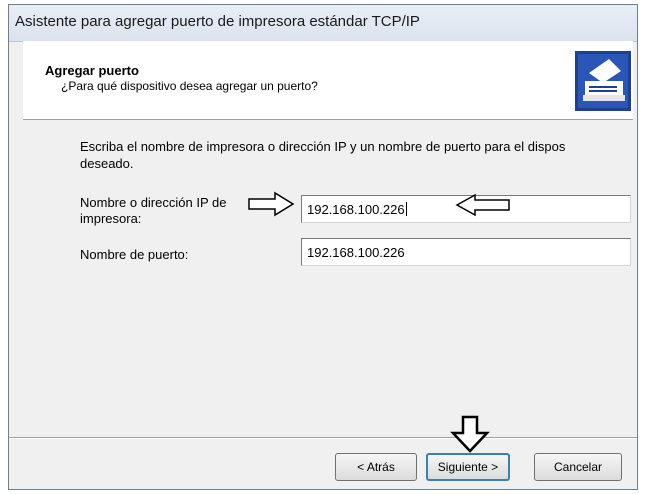  Describe the element at coordinates (468, 467) in the screenshot. I see `next-button: Siguiente >` at that location.